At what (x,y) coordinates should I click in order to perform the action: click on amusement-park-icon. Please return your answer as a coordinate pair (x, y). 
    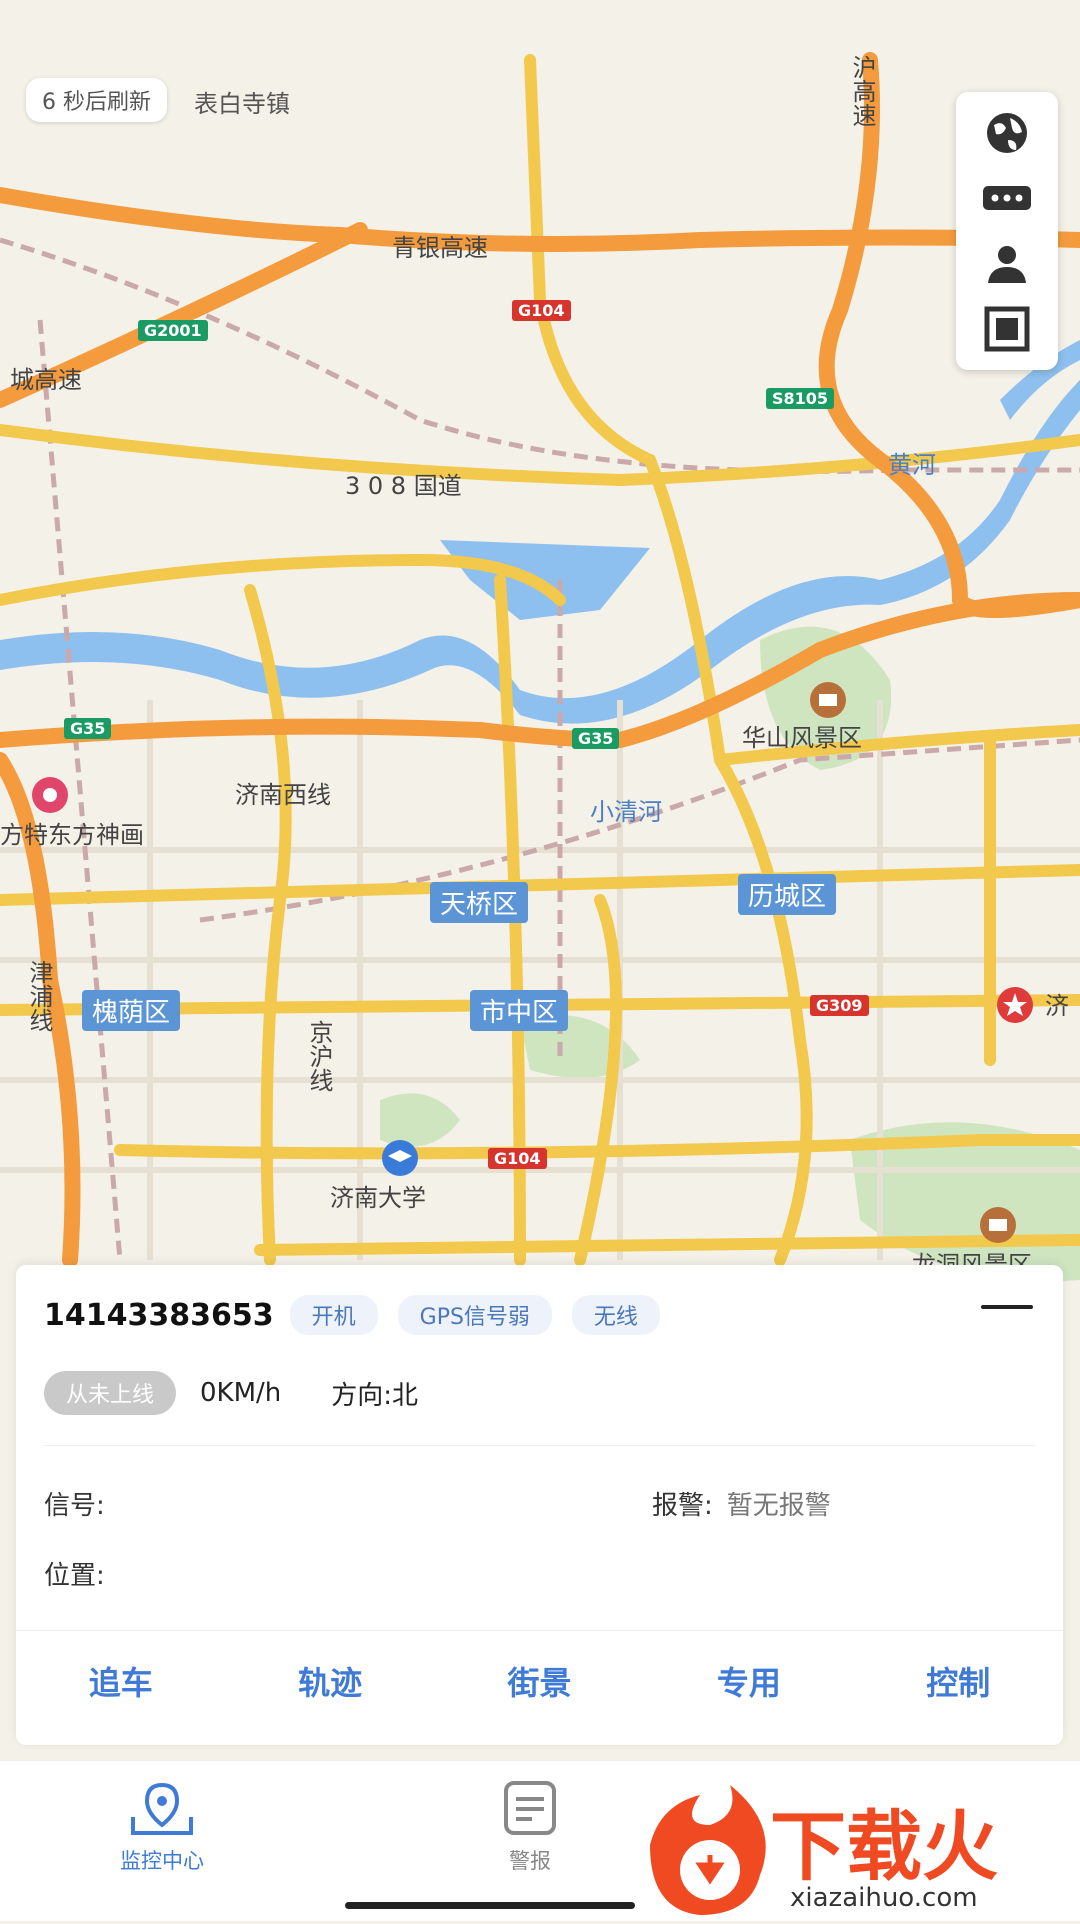
    Looking at the image, I should click on (50, 795).